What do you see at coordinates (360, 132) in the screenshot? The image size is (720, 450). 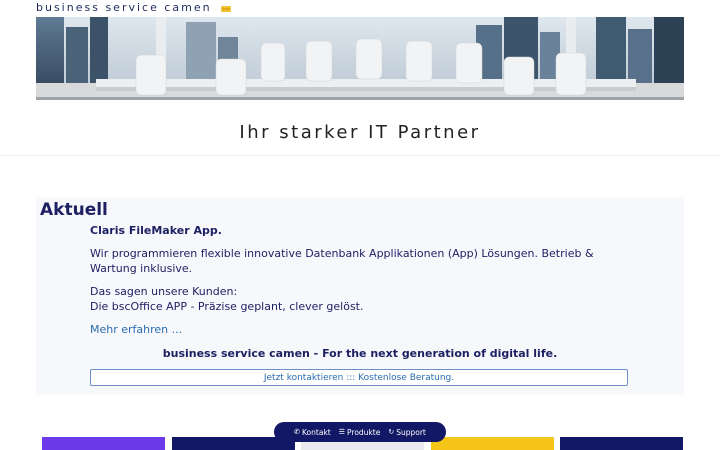 I see `page-tagline: Ihr starker IT Partner` at bounding box center [360, 132].